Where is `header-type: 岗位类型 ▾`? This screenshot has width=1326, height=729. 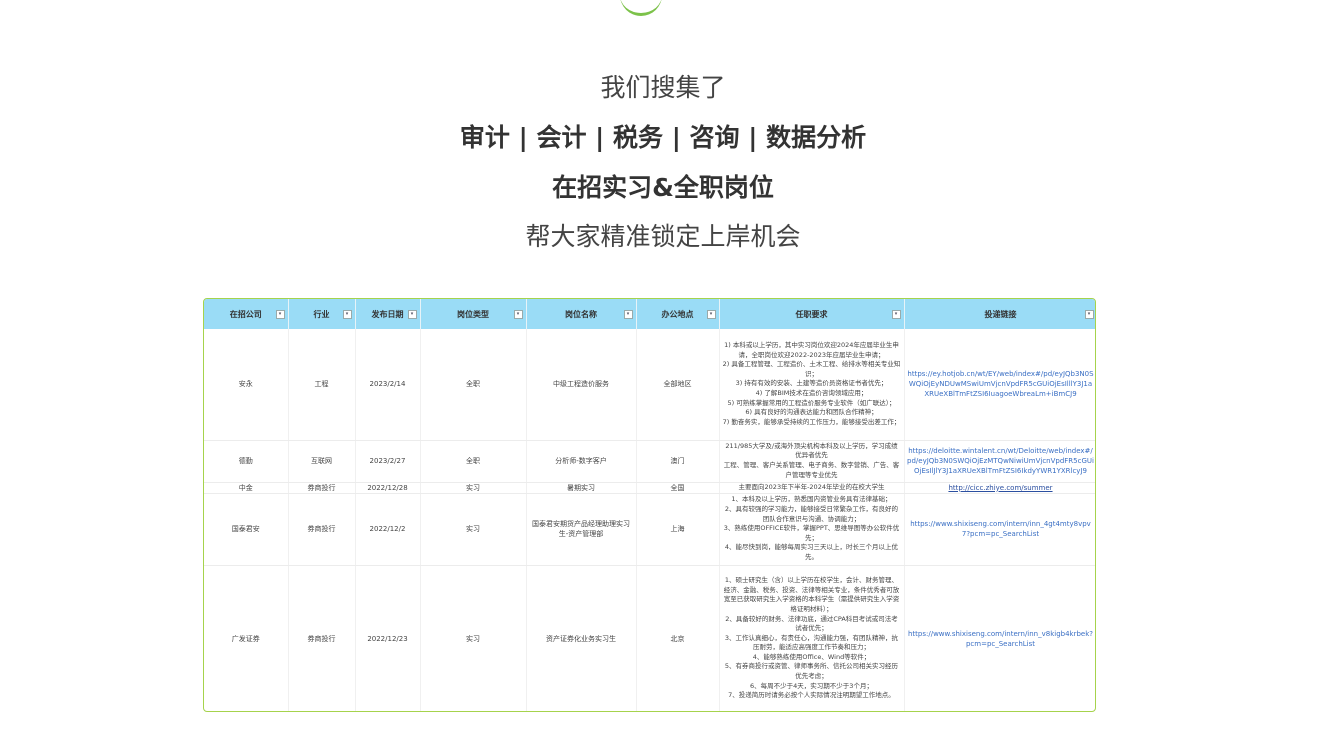
header-type: 岗位类型 ▾ is located at coordinates (473, 314).